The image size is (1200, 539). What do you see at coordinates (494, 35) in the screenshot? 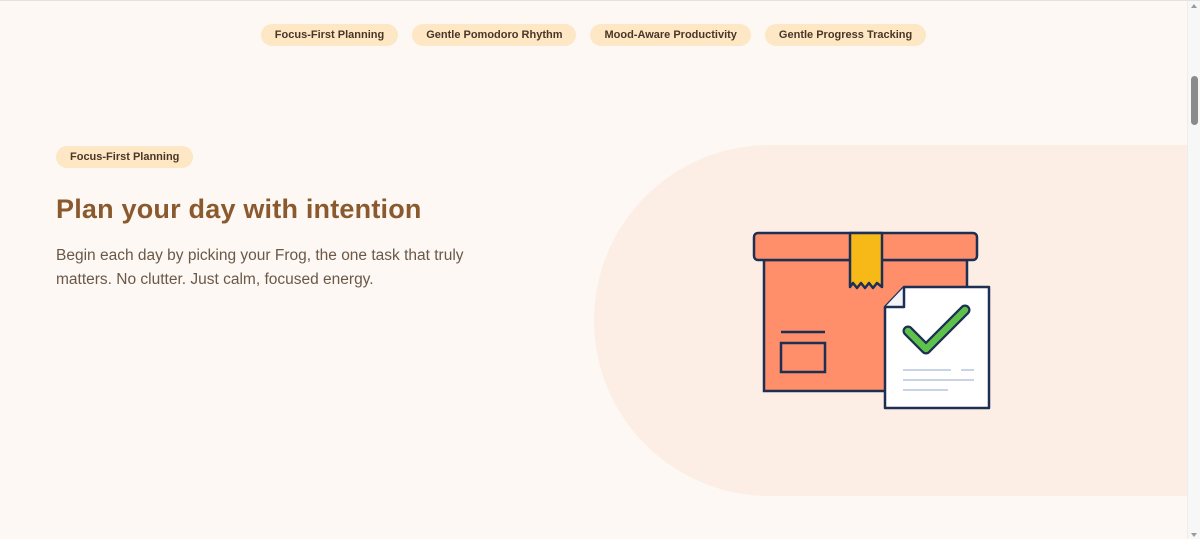
I see `tab-gentle-pomodoro-rhythm: Gentle Pomodoro Rhythm` at bounding box center [494, 35].